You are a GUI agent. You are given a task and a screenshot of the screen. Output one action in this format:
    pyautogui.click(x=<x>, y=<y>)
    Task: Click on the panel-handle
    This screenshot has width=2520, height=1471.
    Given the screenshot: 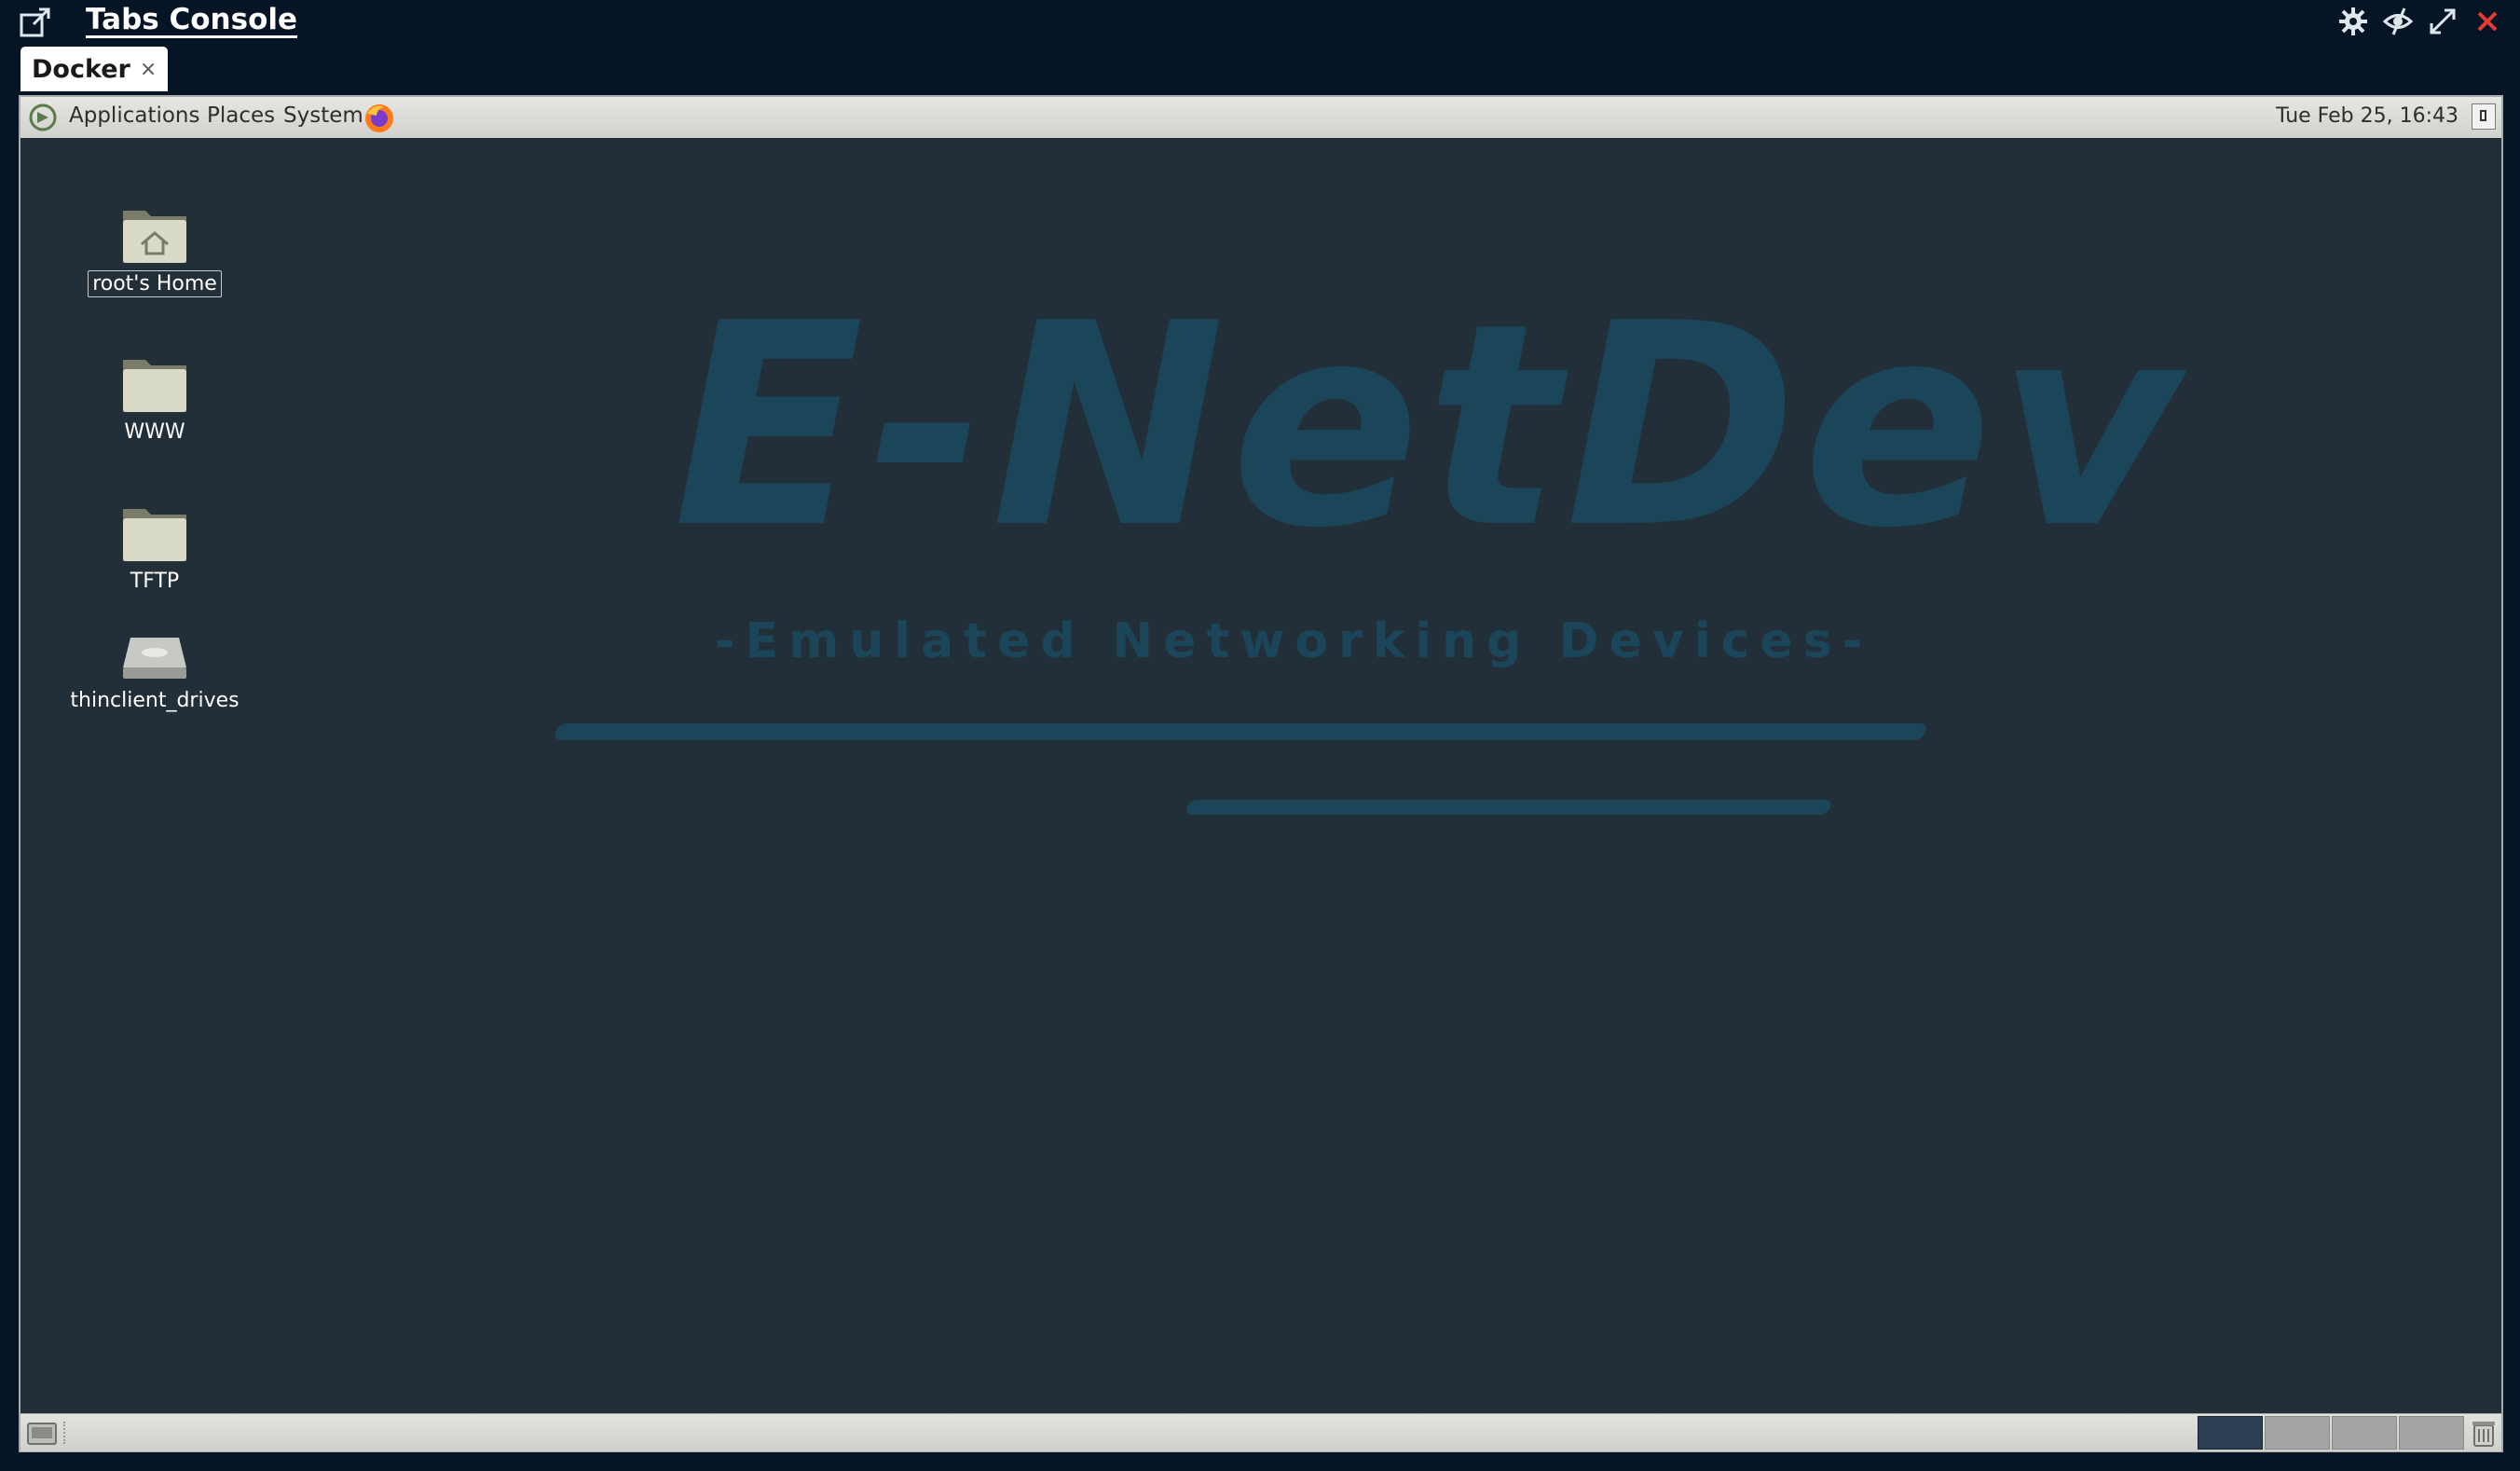 What is the action you would take?
    pyautogui.click(x=67, y=1433)
    